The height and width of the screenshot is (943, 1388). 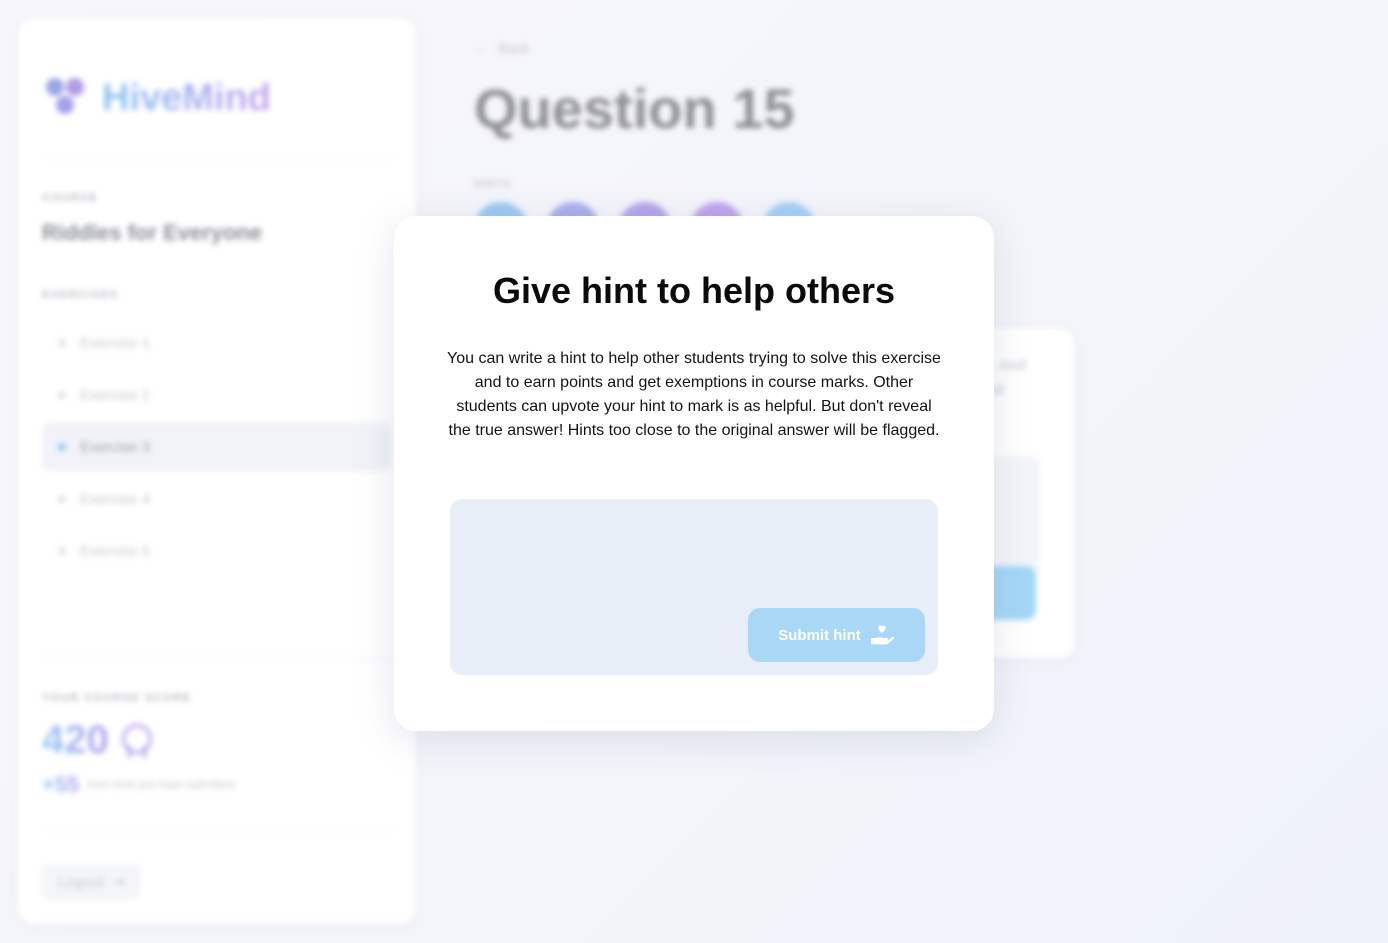 What do you see at coordinates (514, 48) in the screenshot?
I see `back-label: Back` at bounding box center [514, 48].